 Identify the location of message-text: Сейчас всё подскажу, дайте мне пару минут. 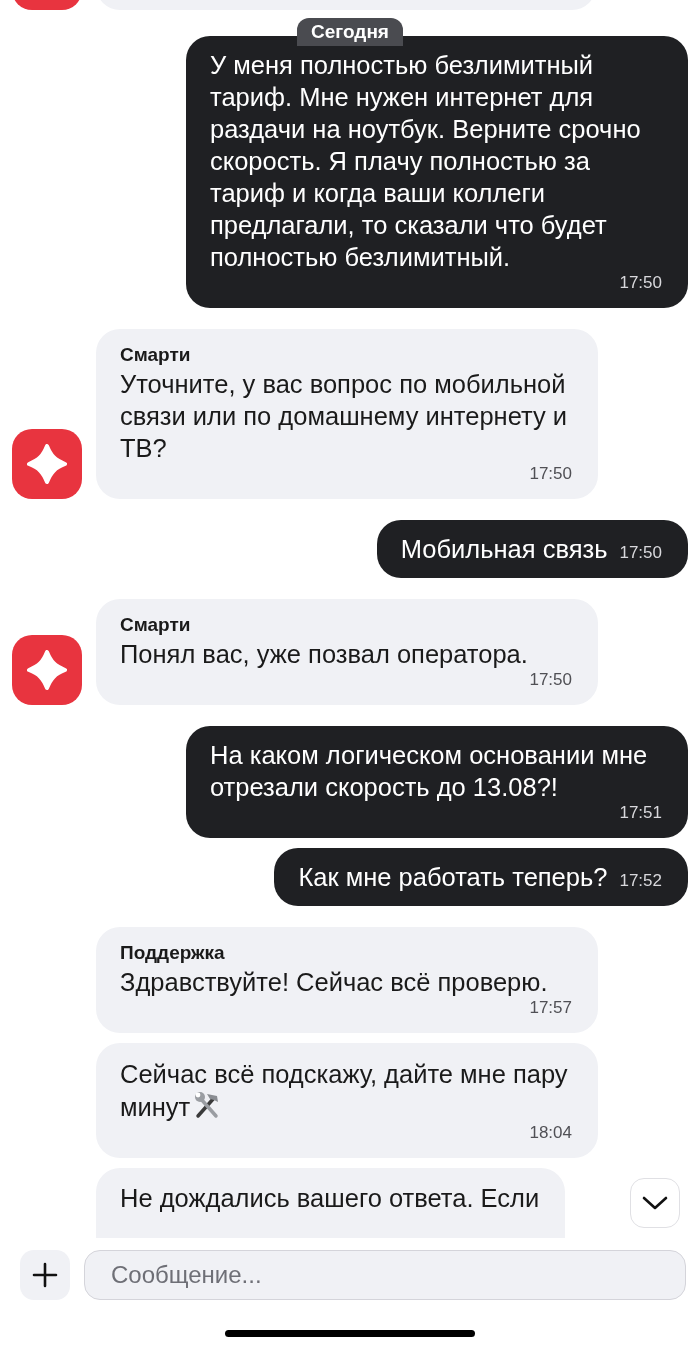
(344, 1091).